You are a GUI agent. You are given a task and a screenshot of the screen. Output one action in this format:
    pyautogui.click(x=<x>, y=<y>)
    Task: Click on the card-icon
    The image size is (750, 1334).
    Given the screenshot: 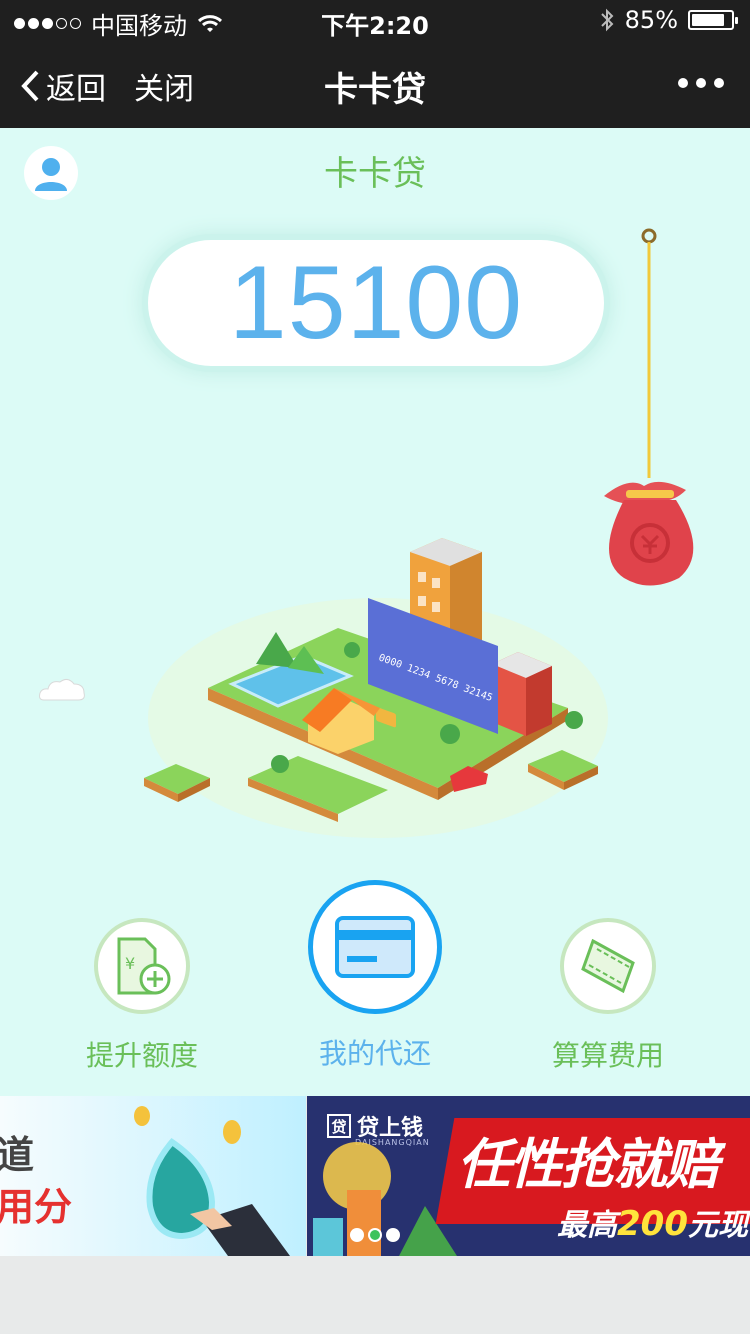 What is the action you would take?
    pyautogui.click(x=375, y=947)
    